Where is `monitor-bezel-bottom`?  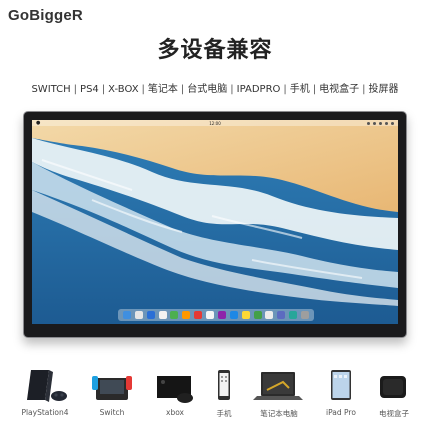 monitor-bezel-bottom is located at coordinates (215, 330).